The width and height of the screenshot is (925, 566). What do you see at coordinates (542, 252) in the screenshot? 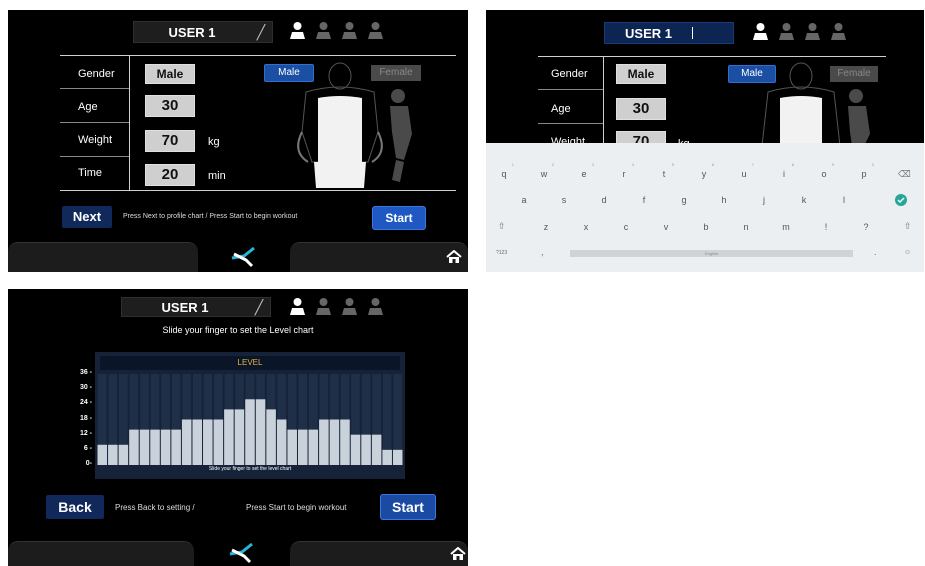
I see `comma-key: ,` at bounding box center [542, 252].